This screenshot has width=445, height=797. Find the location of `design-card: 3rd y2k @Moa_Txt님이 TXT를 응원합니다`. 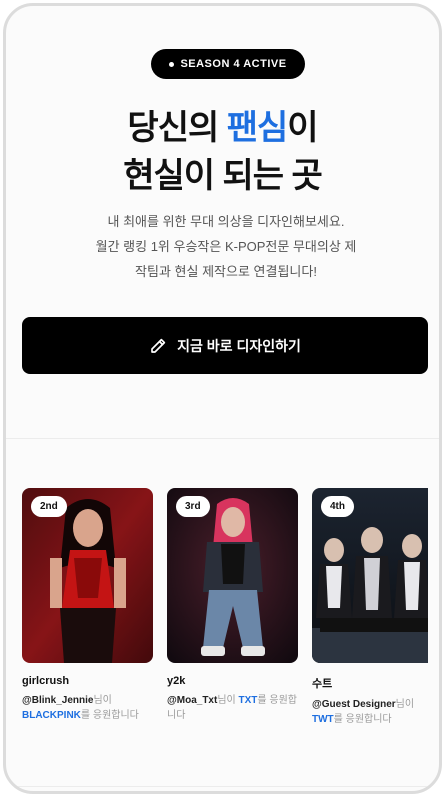

design-card: 3rd y2k @Moa_Txt님이 TXT를 응원합니다 is located at coordinates (232, 605).